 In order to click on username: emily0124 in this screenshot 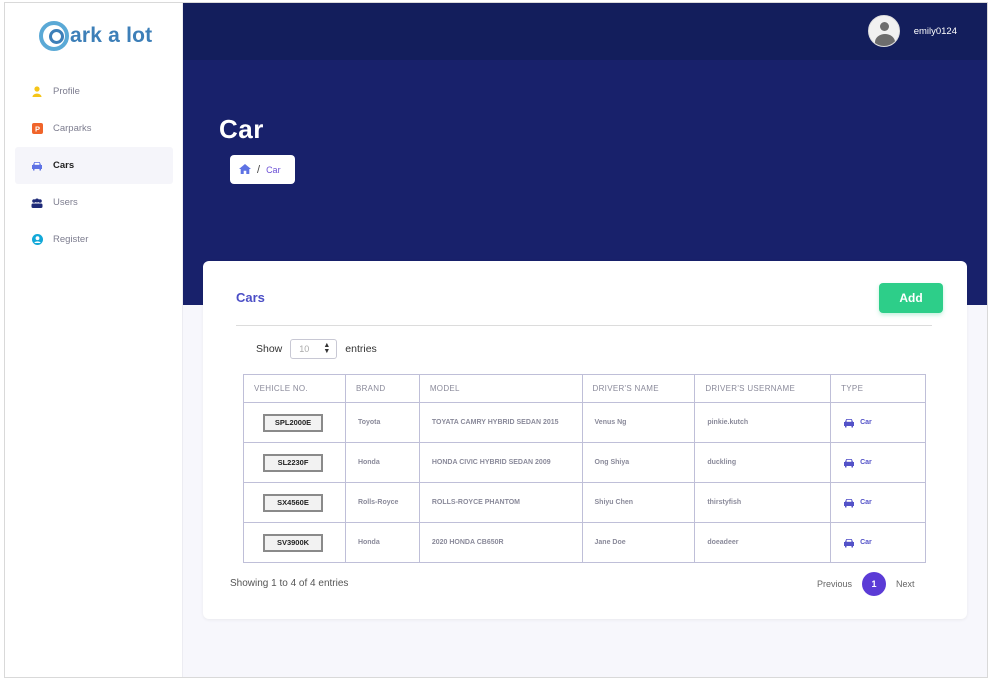, I will do `click(935, 31)`.